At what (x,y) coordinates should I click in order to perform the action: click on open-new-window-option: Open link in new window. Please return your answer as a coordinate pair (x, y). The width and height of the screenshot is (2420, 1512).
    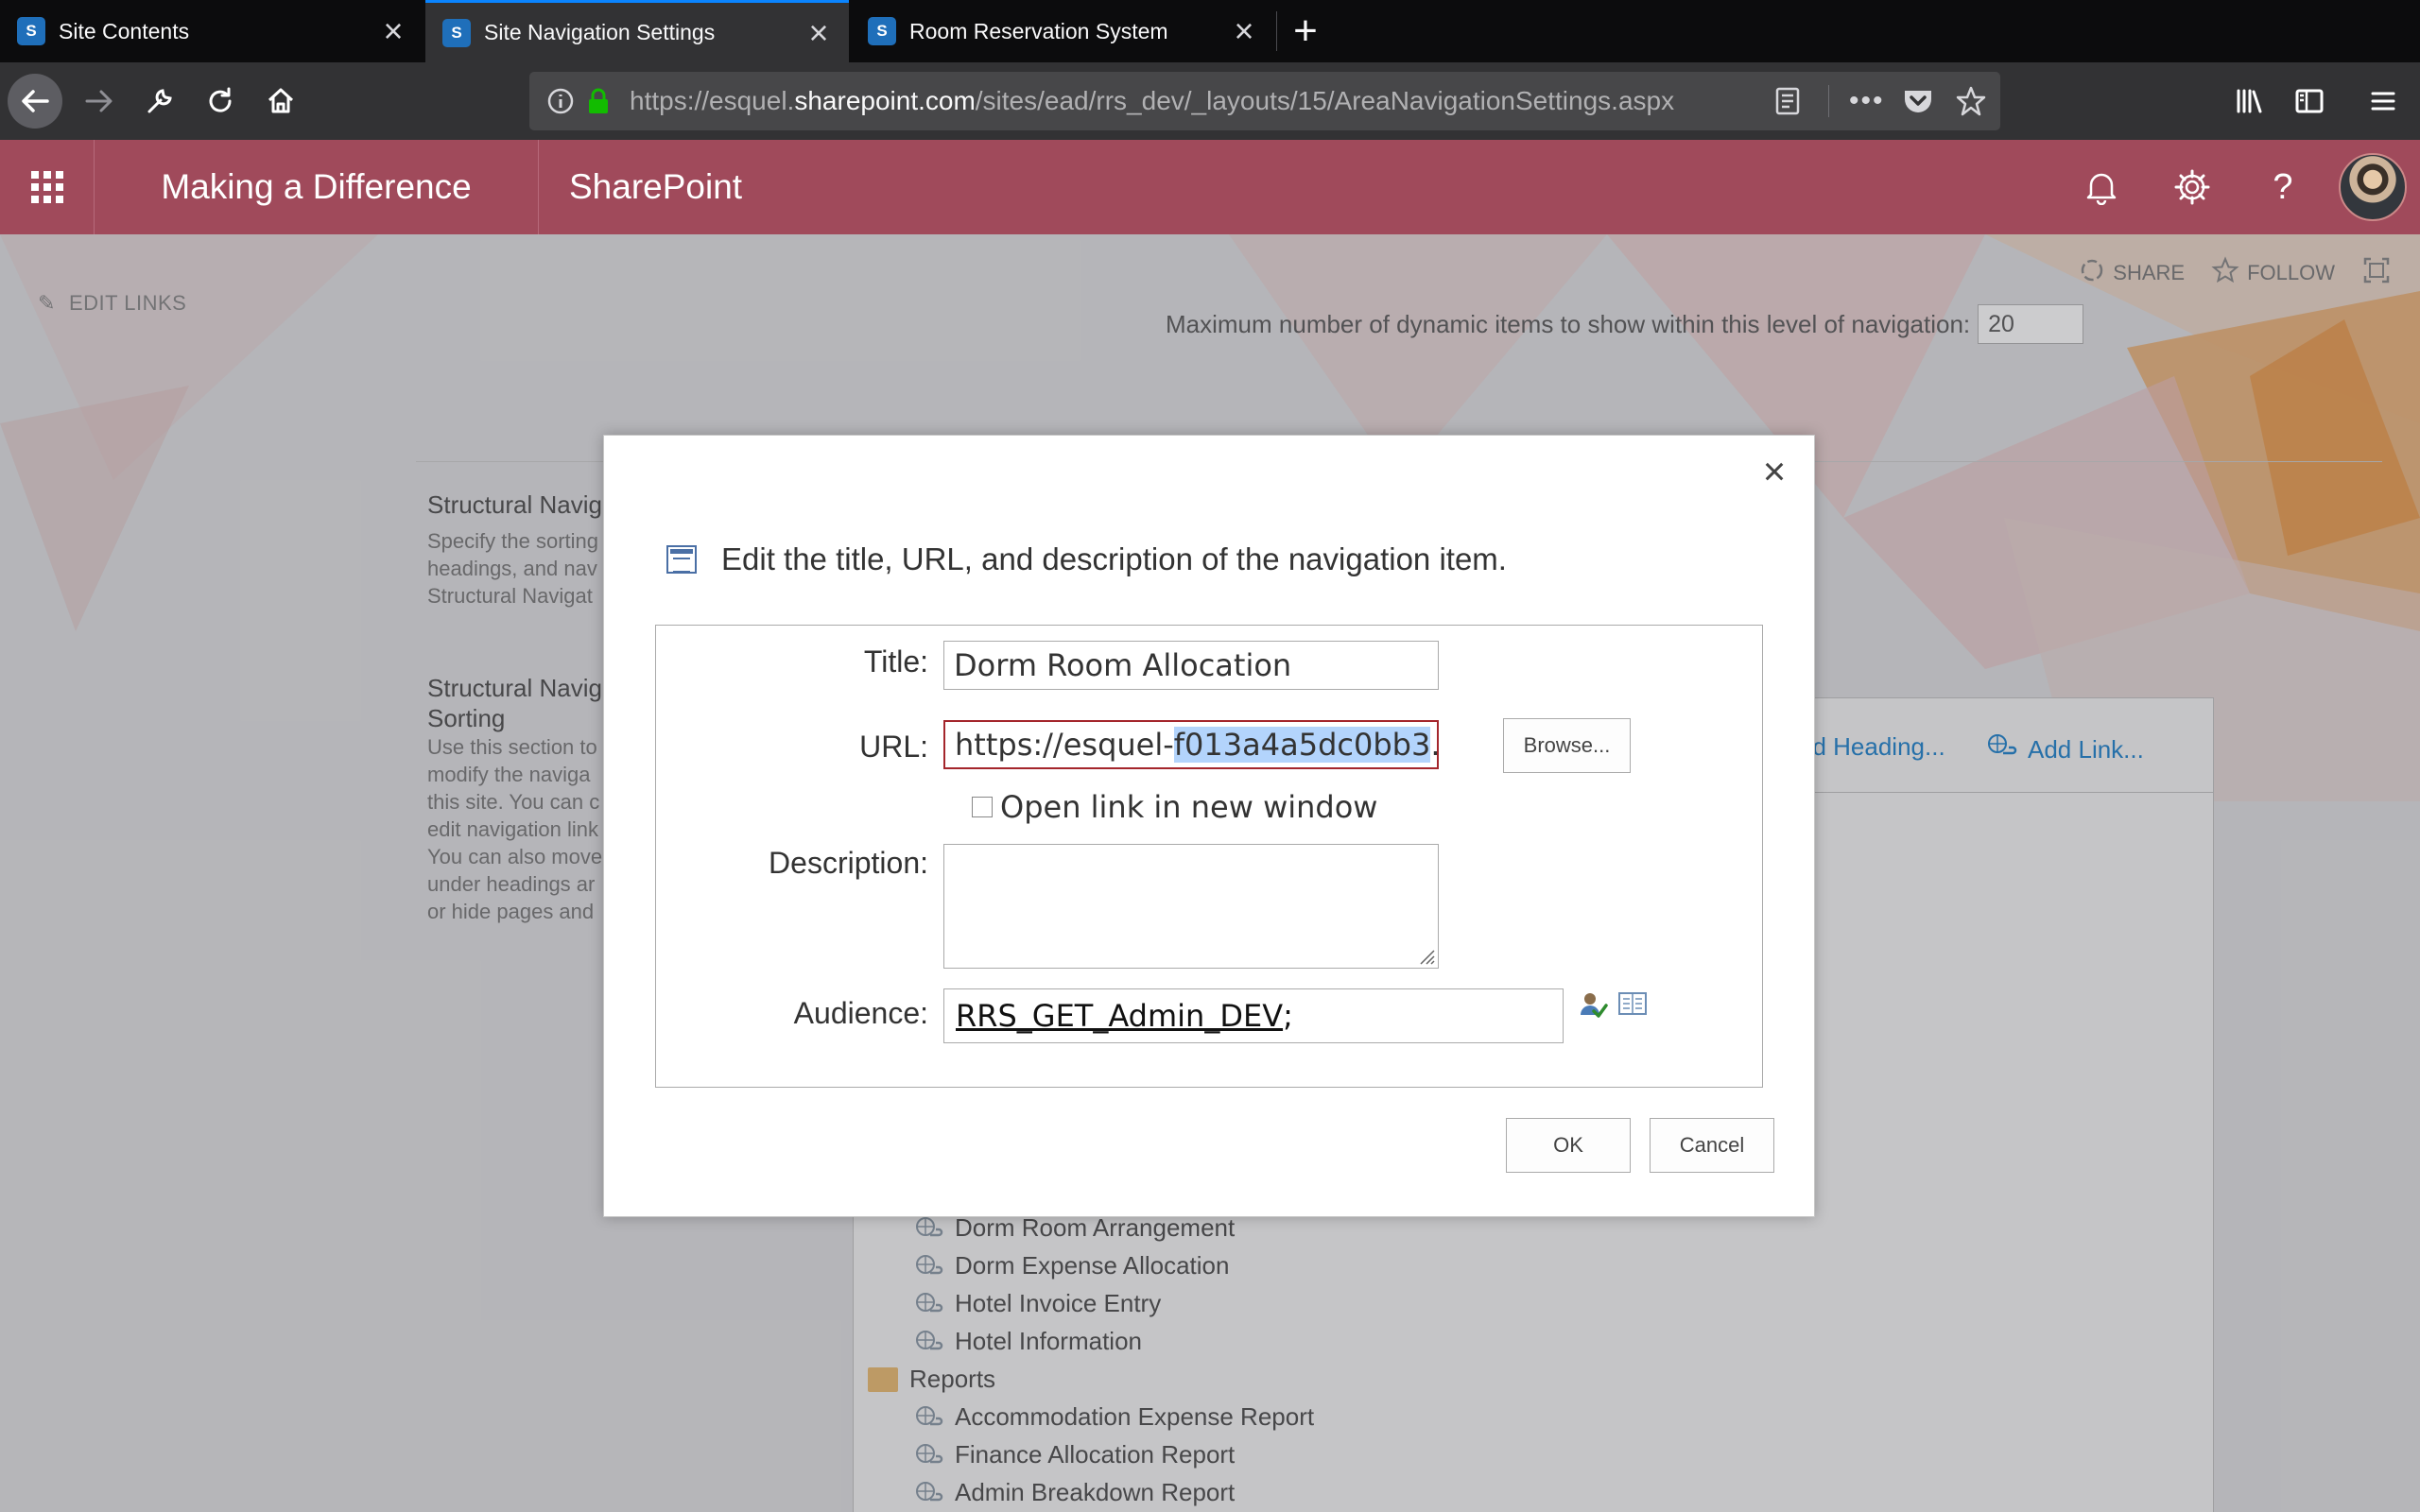
    Looking at the image, I should click on (1174, 807).